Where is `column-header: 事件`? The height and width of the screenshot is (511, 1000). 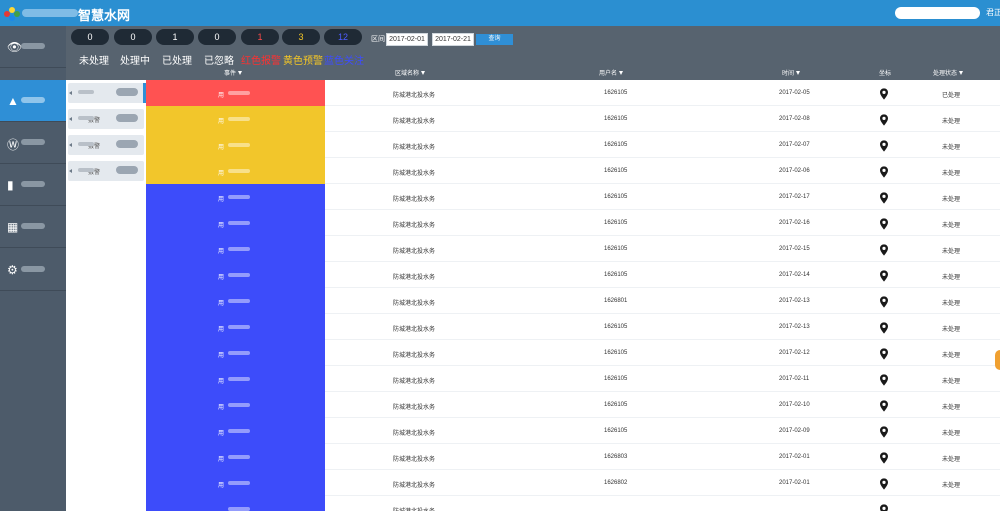 column-header: 事件 is located at coordinates (233, 72).